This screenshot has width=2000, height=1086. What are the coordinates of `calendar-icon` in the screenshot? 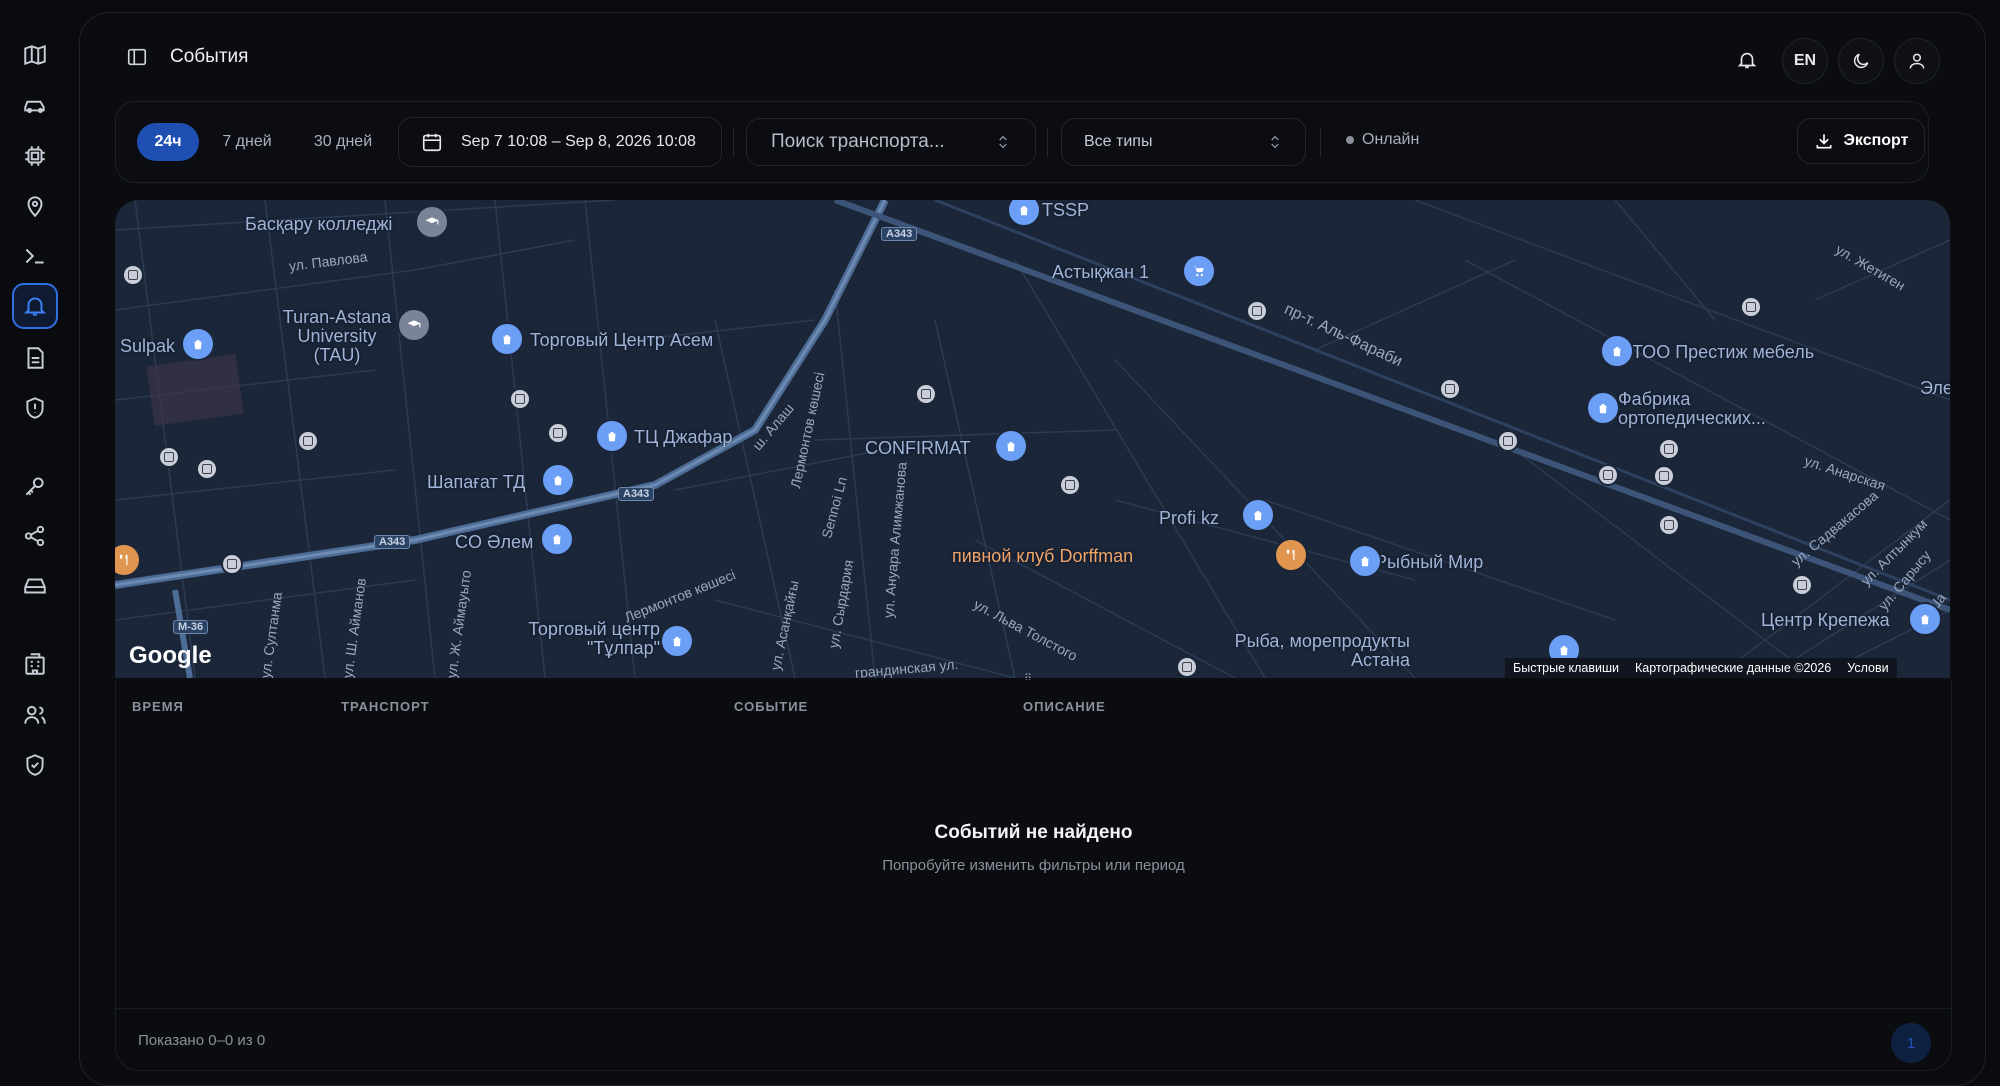 It's located at (432, 142).